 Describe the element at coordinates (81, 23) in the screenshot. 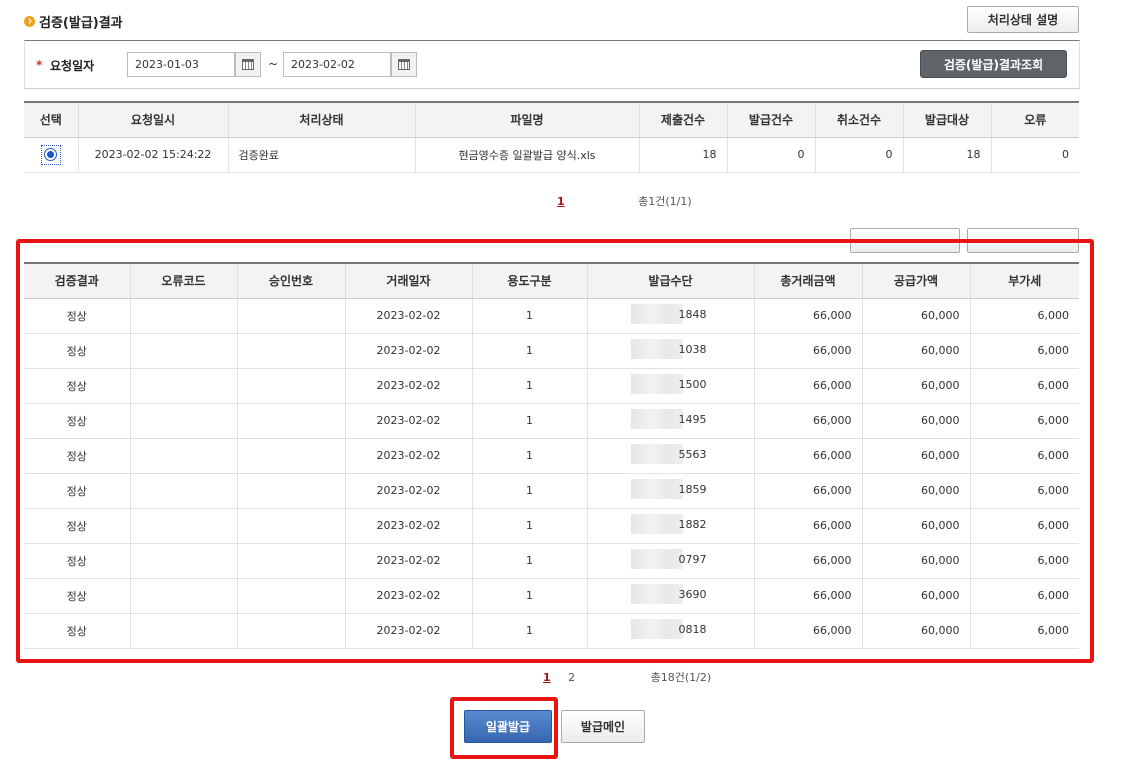

I see `section-title-text: 검증(발급)결과` at that location.